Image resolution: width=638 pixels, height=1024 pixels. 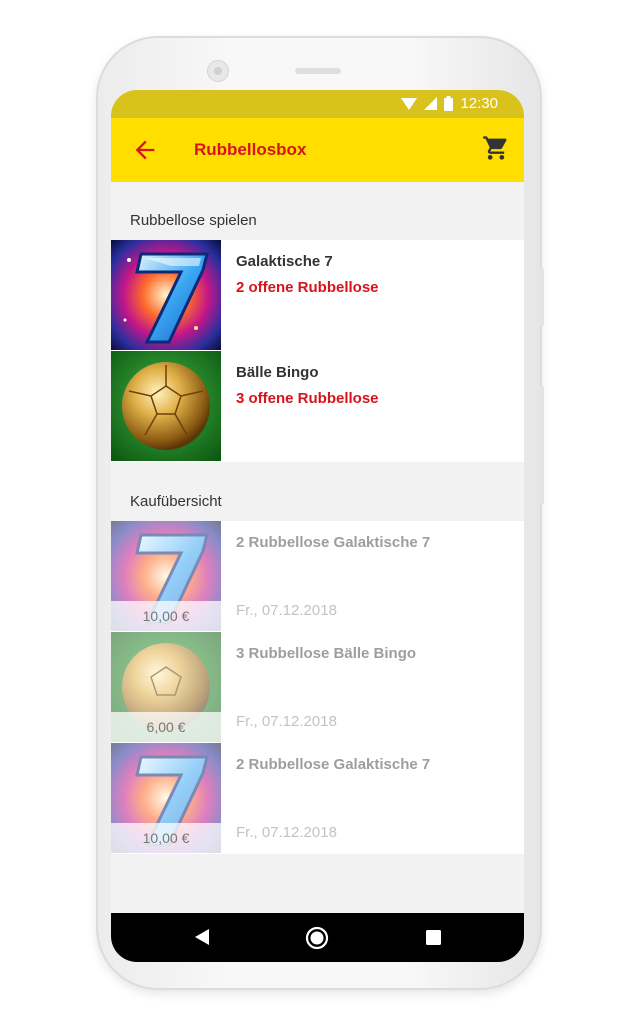 I want to click on item-name: Galaktische 7, so click(x=284, y=261).